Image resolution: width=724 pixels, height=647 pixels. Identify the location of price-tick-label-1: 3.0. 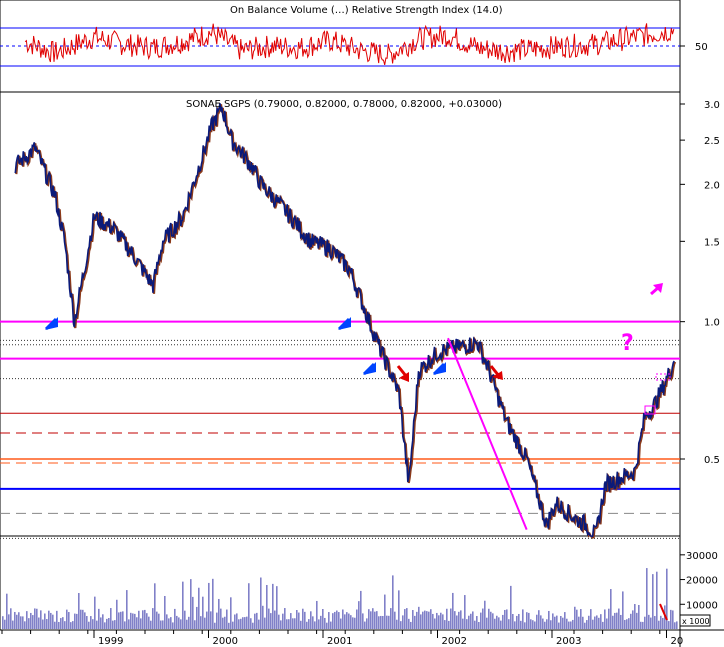
(712, 105).